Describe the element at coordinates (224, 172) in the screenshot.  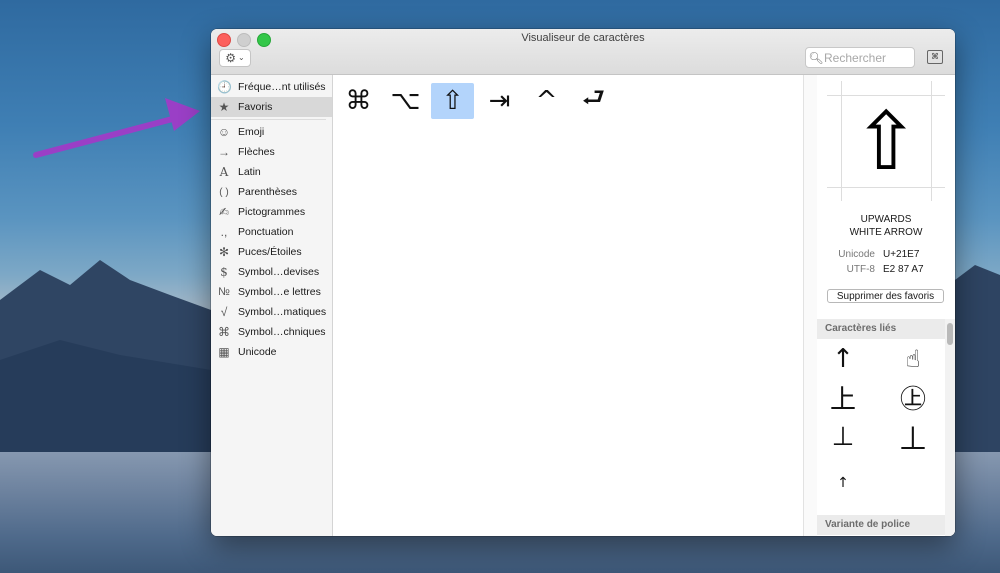
I see `latin-letter-icon: A` at that location.